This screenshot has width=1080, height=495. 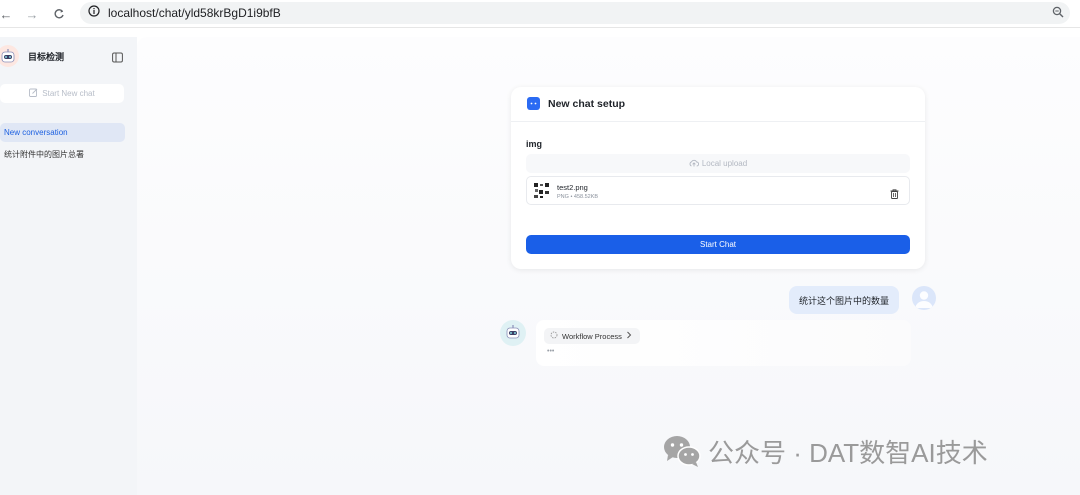 What do you see at coordinates (94, 13) in the screenshot?
I see `site-info-icon` at bounding box center [94, 13].